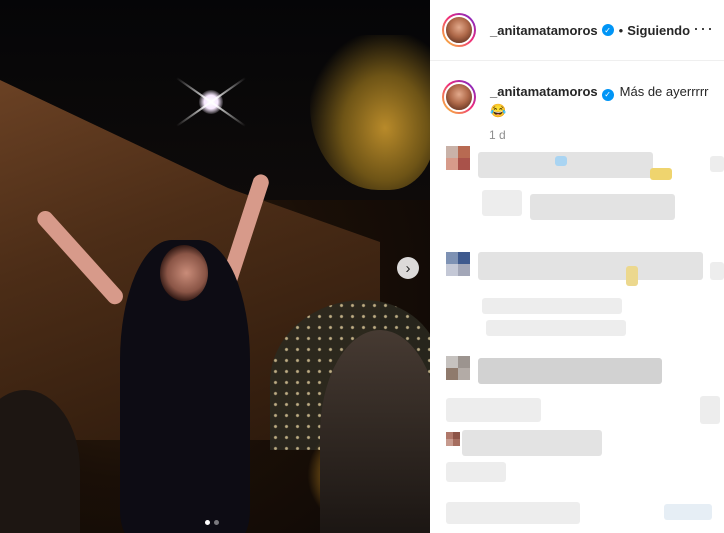  I want to click on caption-message: Más de ayerrrrr, so click(664, 91).